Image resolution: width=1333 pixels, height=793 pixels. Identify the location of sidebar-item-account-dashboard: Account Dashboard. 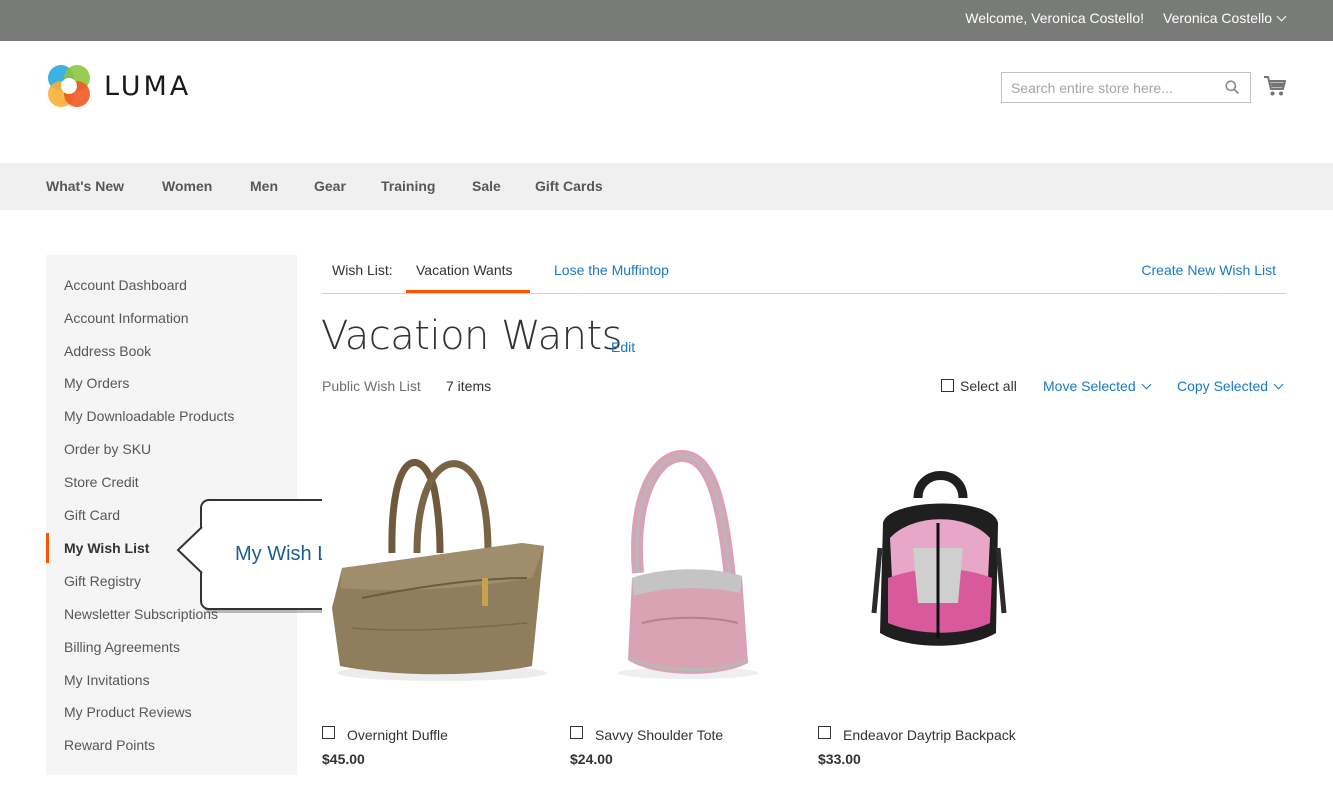
(125, 285).